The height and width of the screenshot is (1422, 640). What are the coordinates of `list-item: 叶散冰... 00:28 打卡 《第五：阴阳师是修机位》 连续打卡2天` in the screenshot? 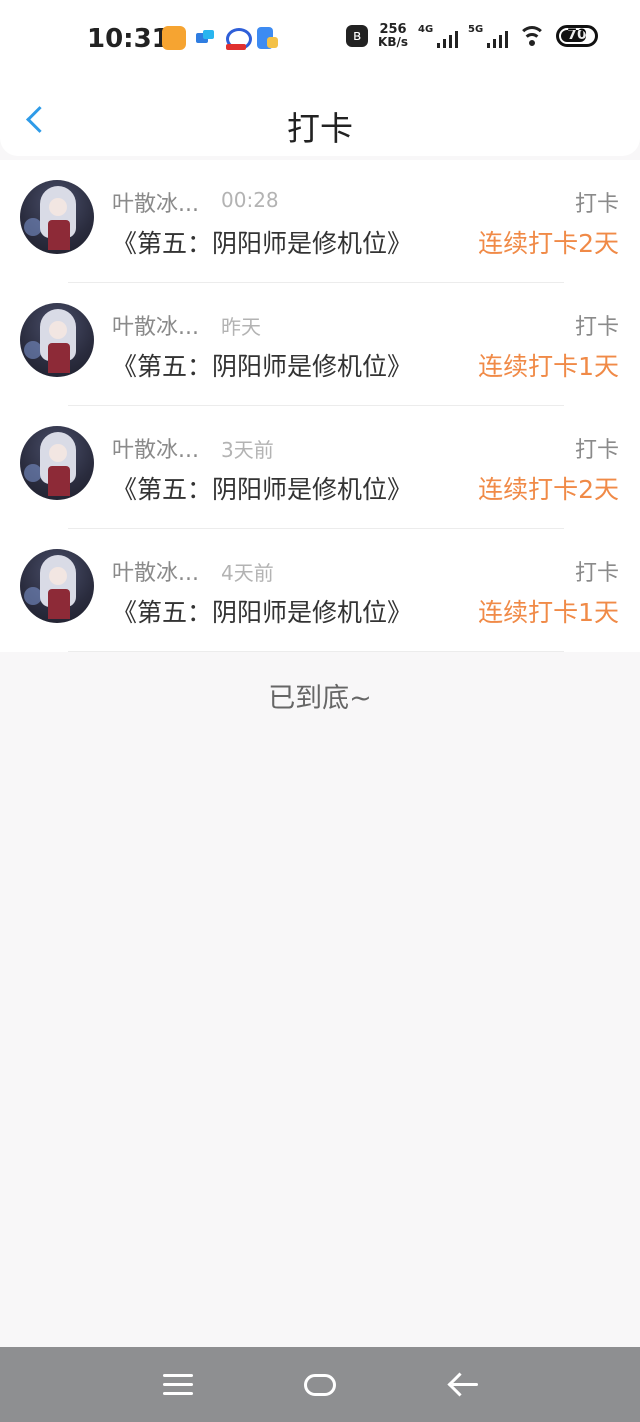 It's located at (320, 221).